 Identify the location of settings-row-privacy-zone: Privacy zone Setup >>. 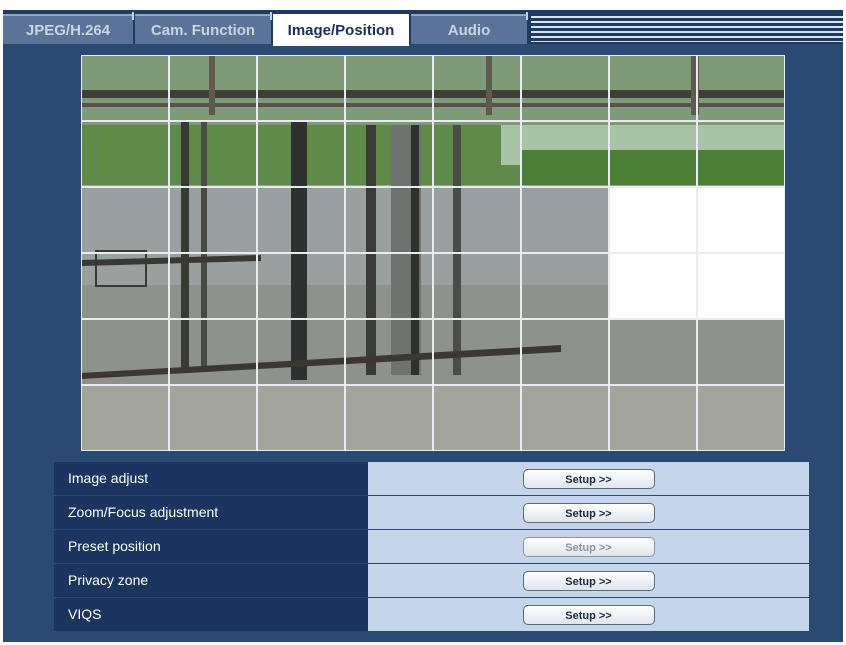
(431, 580).